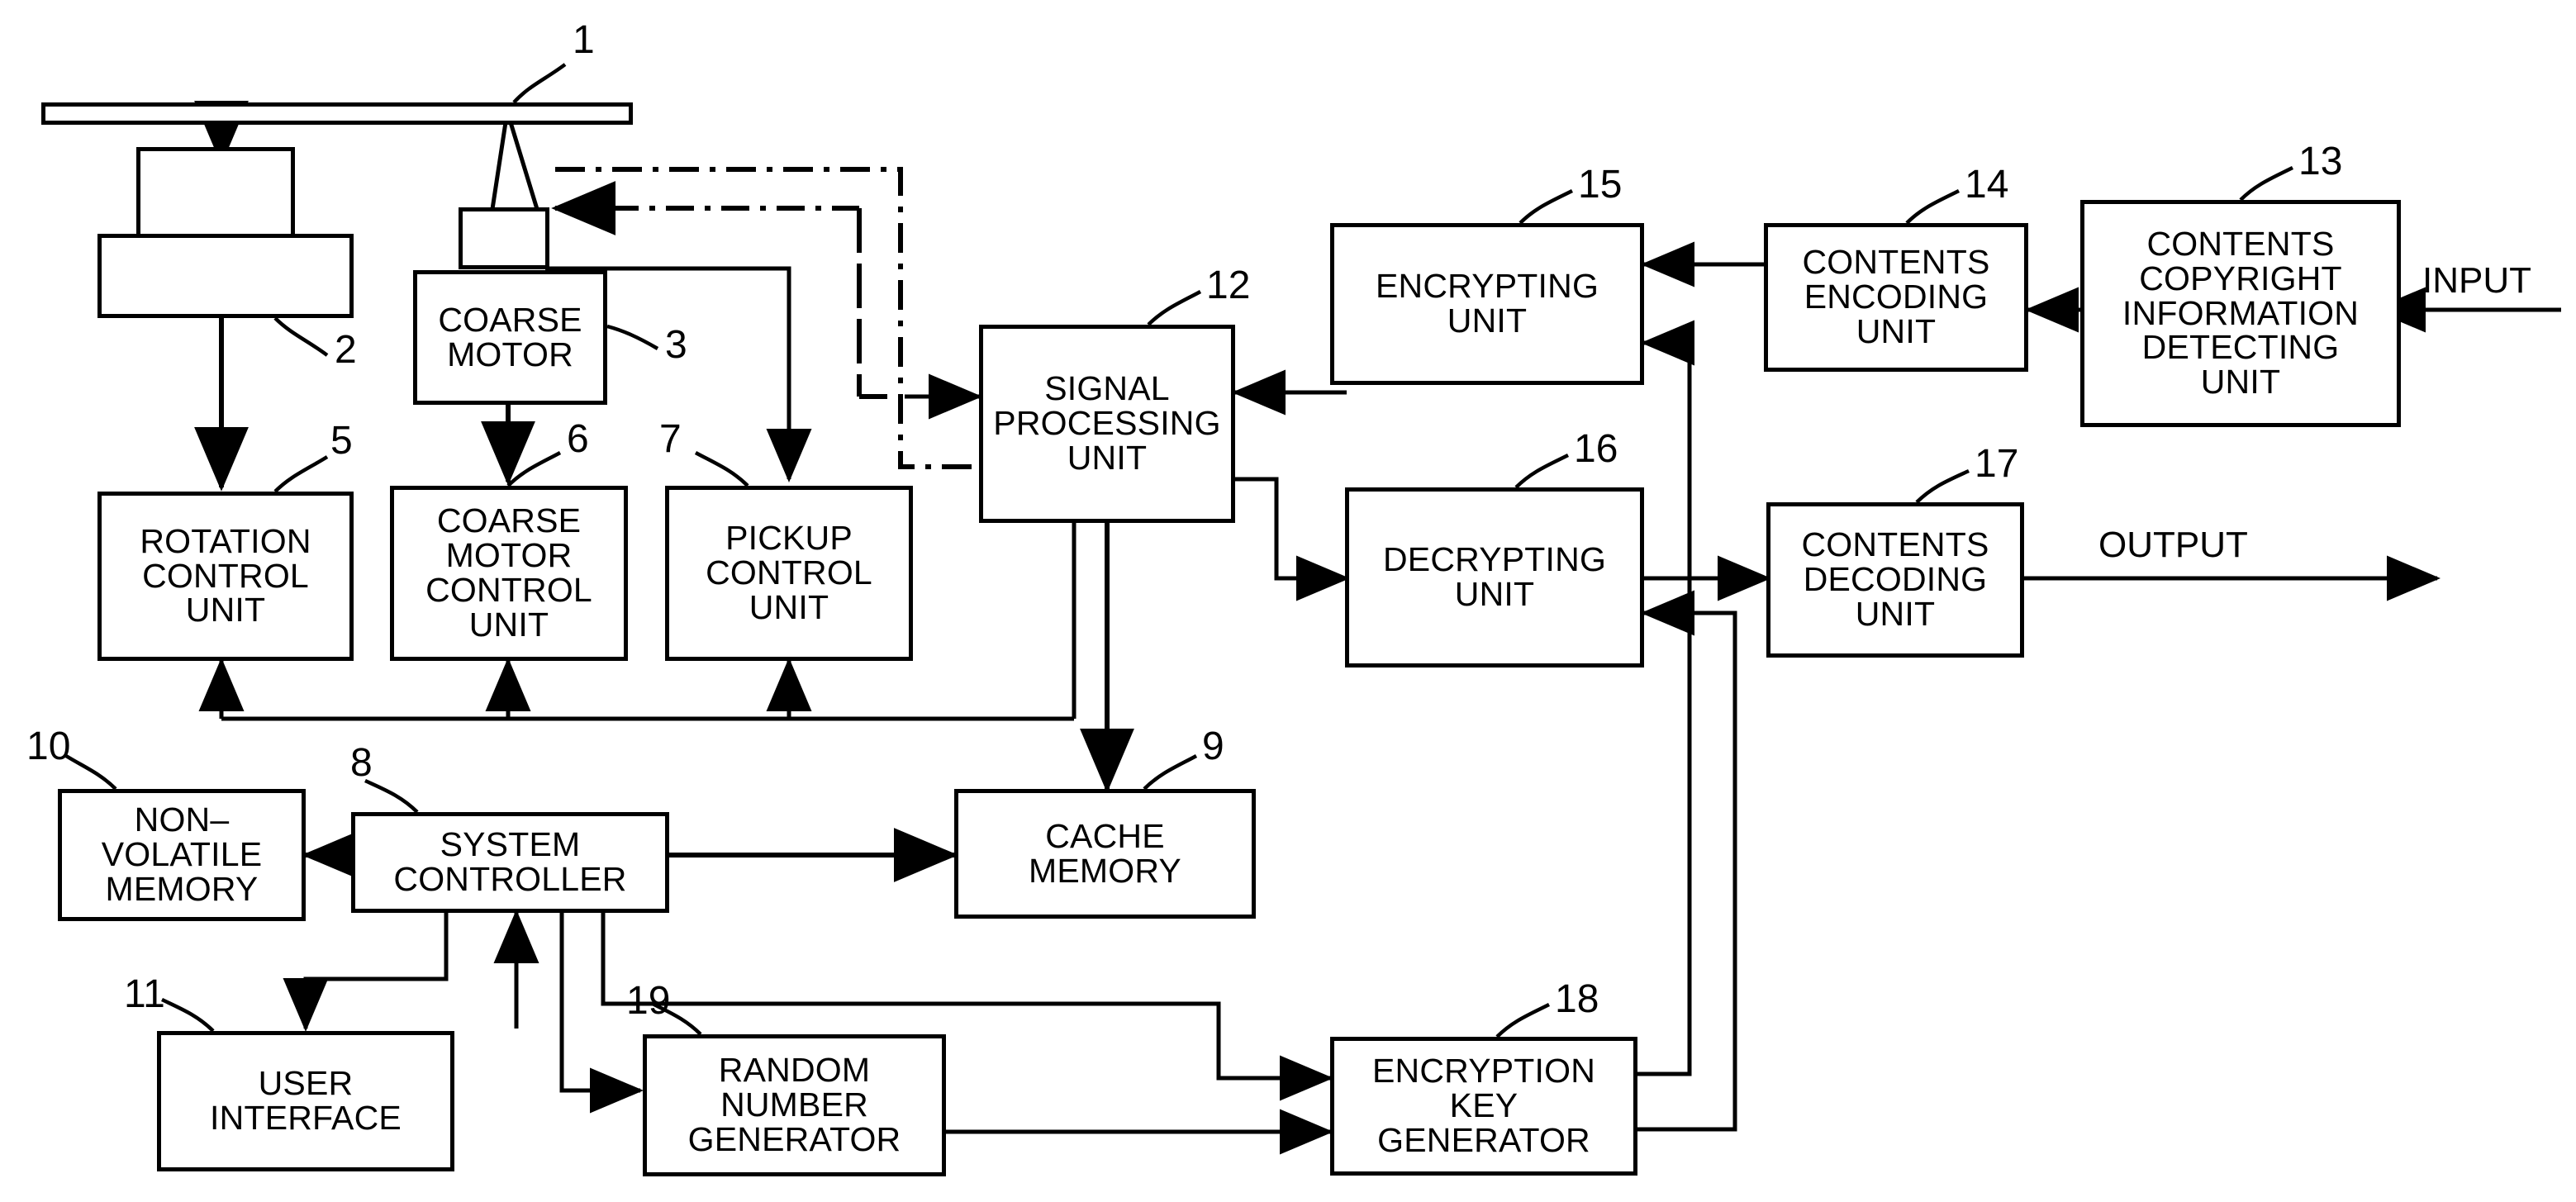  I want to click on ref-numeral-5: 5, so click(341, 441).